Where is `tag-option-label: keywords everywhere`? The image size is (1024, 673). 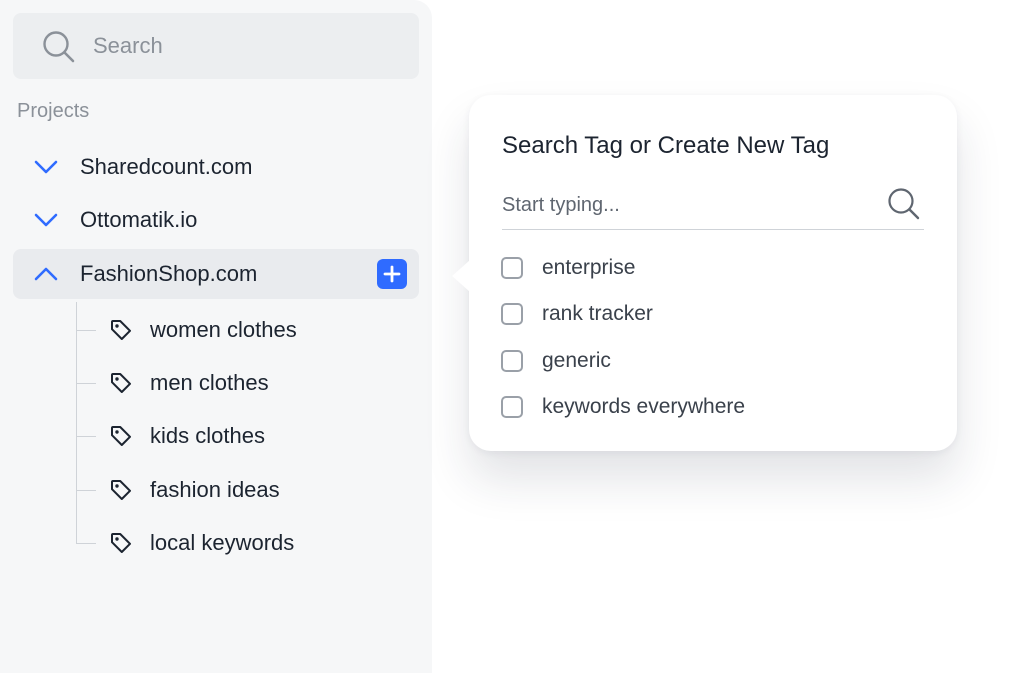
tag-option-label: keywords everywhere is located at coordinates (644, 406).